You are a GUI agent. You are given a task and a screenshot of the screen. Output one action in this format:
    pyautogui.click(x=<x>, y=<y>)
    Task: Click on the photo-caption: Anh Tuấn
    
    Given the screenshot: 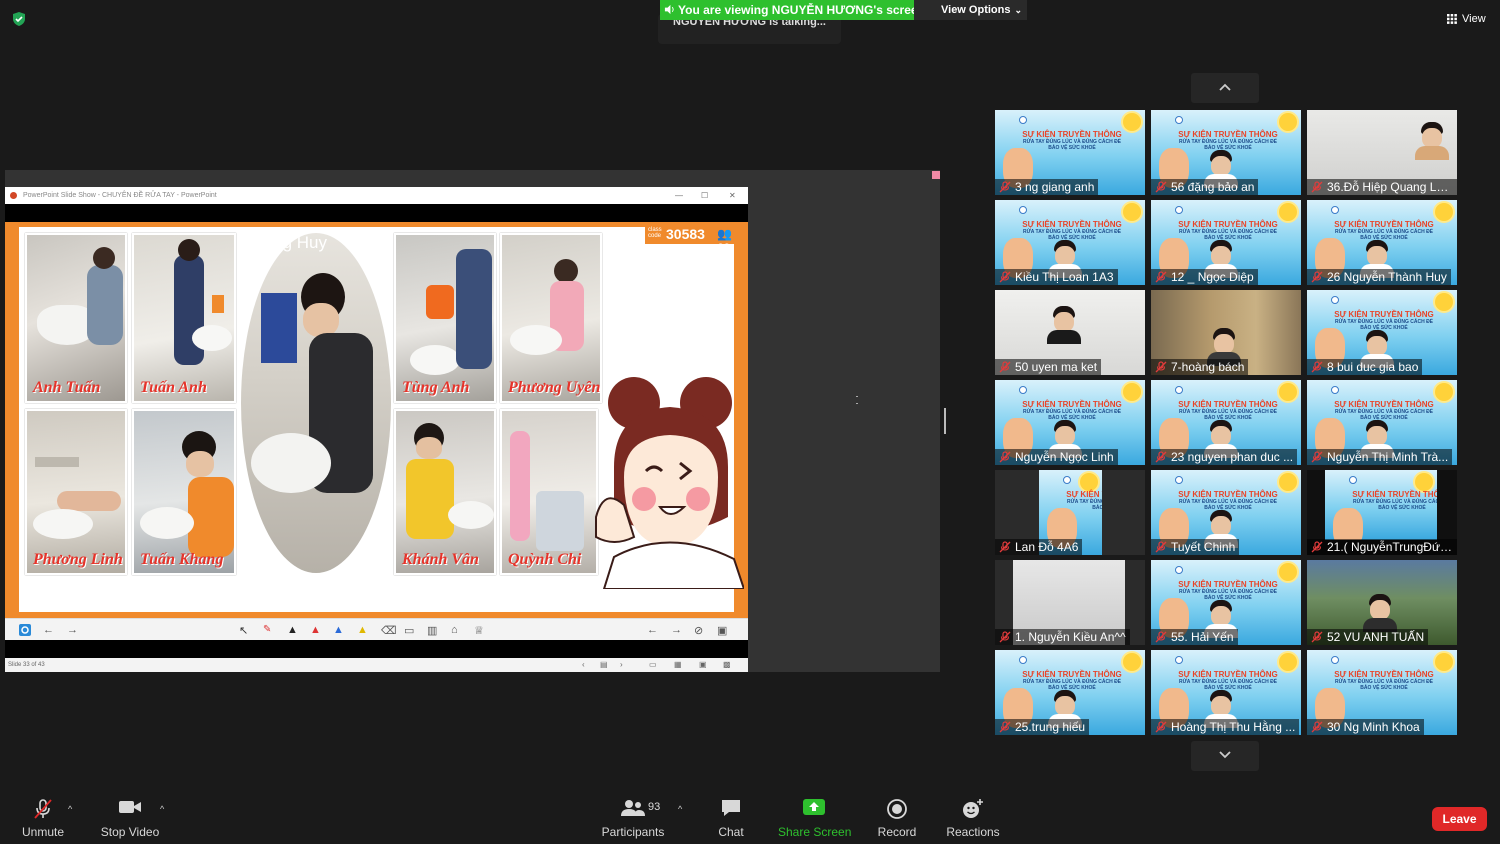 What is the action you would take?
    pyautogui.click(x=67, y=387)
    